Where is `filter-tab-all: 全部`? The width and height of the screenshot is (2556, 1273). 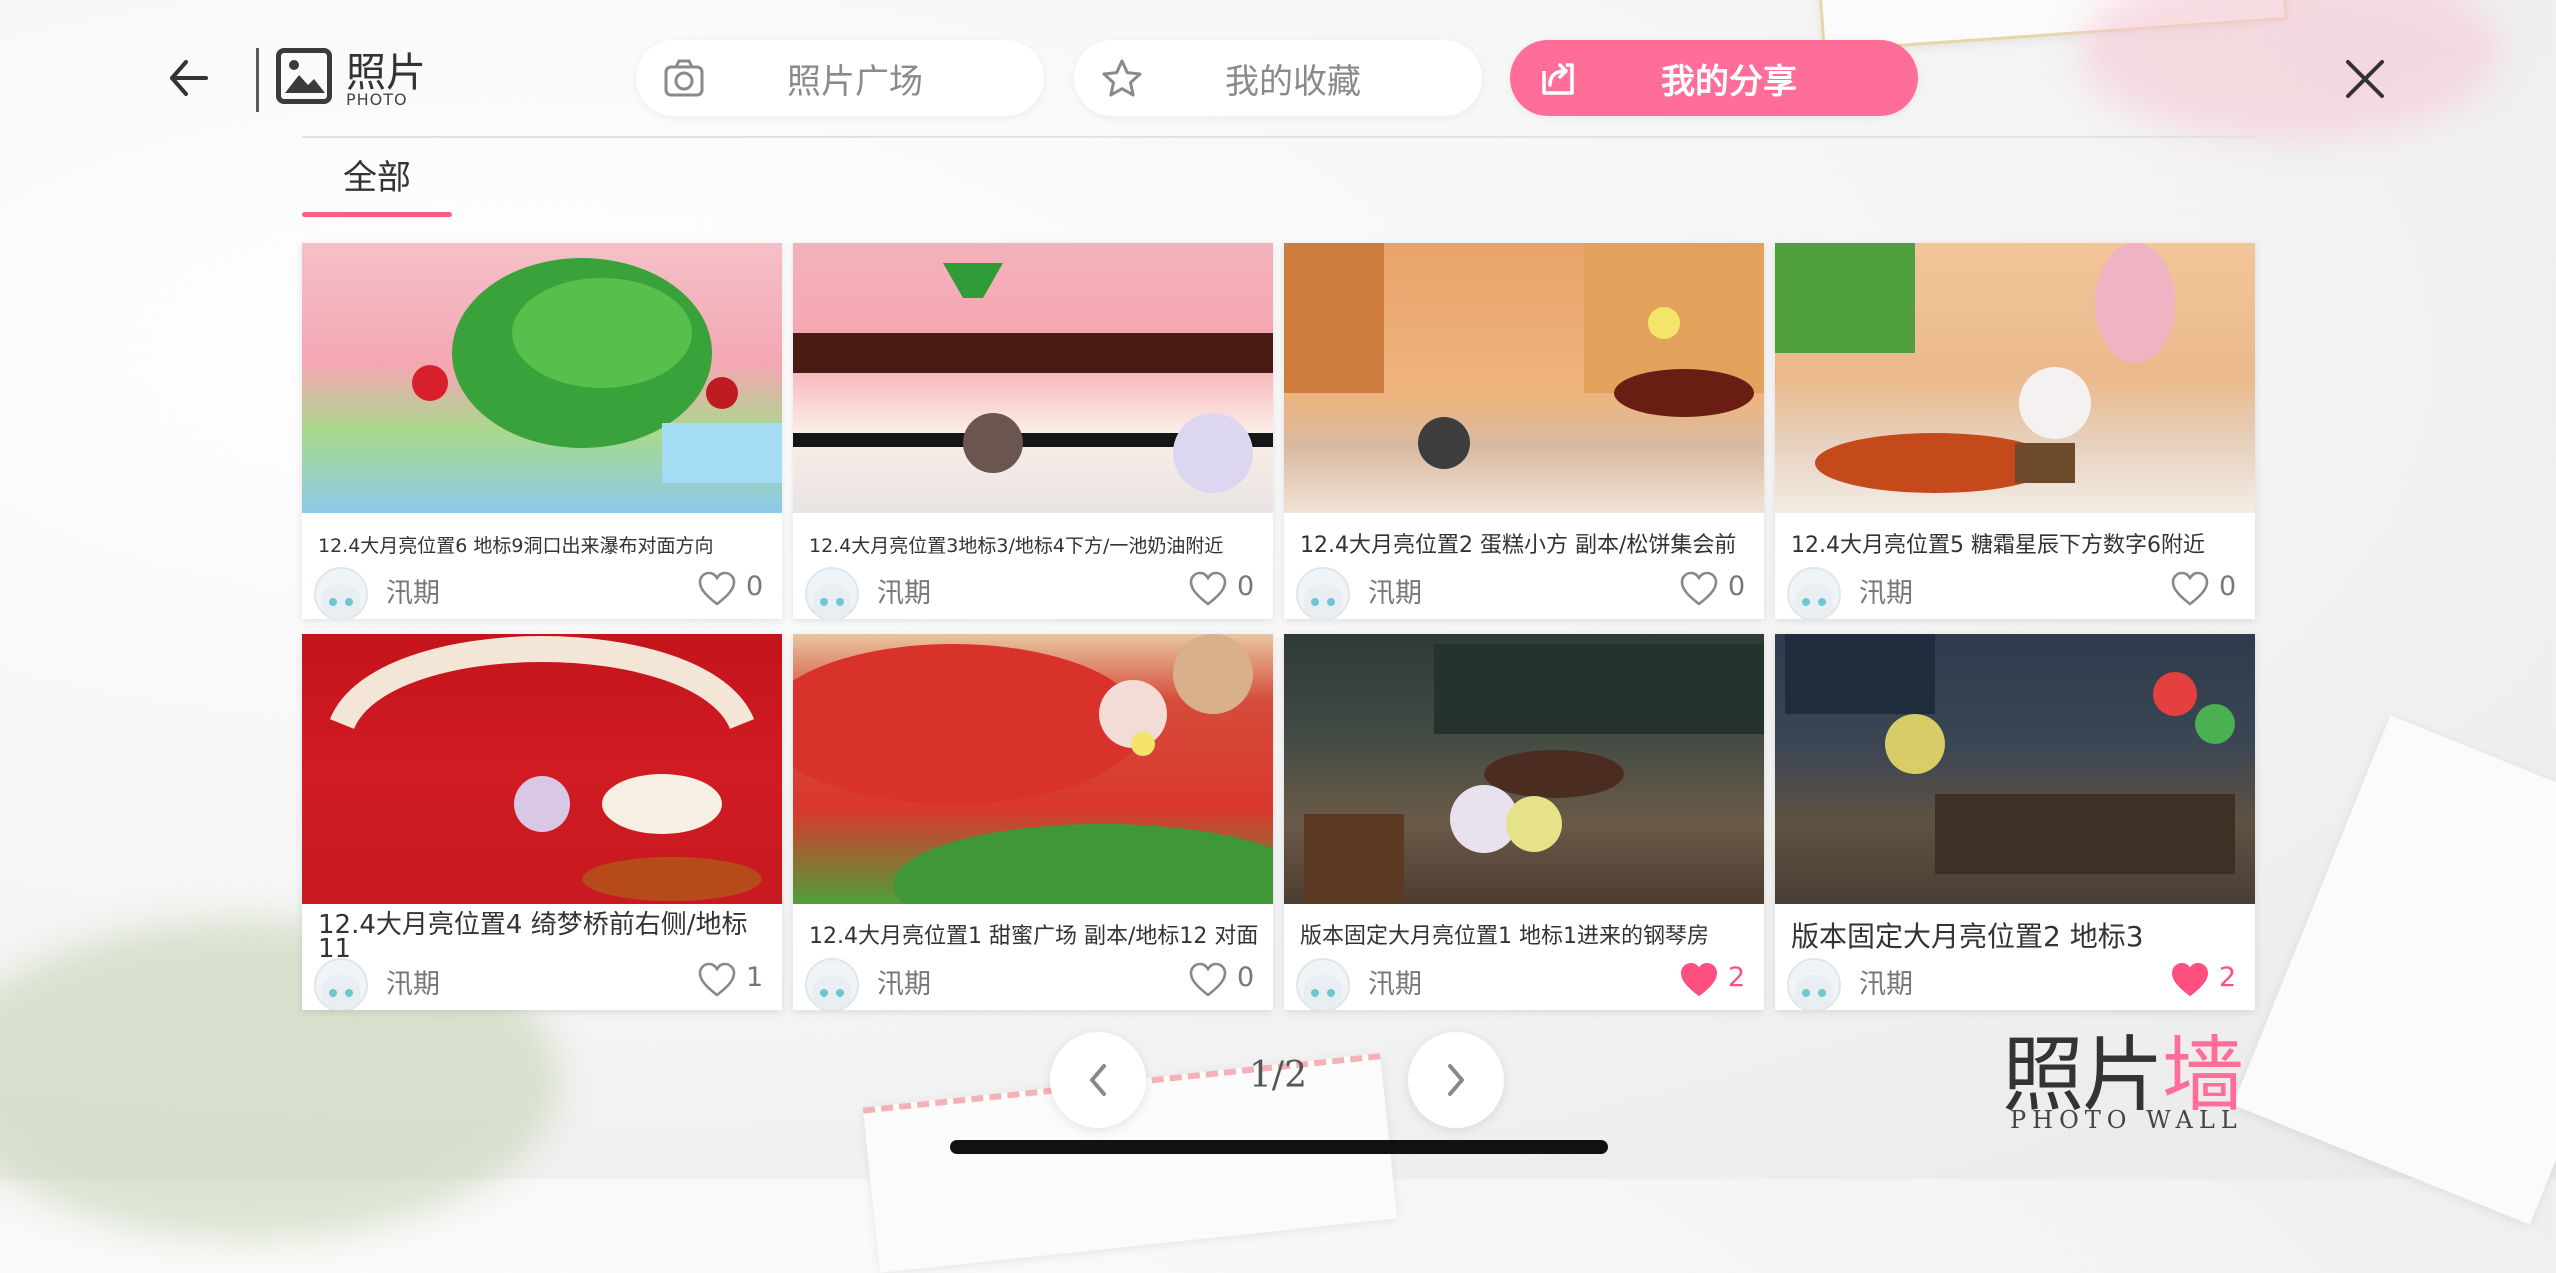
filter-tab-all: 全部 is located at coordinates (377, 183).